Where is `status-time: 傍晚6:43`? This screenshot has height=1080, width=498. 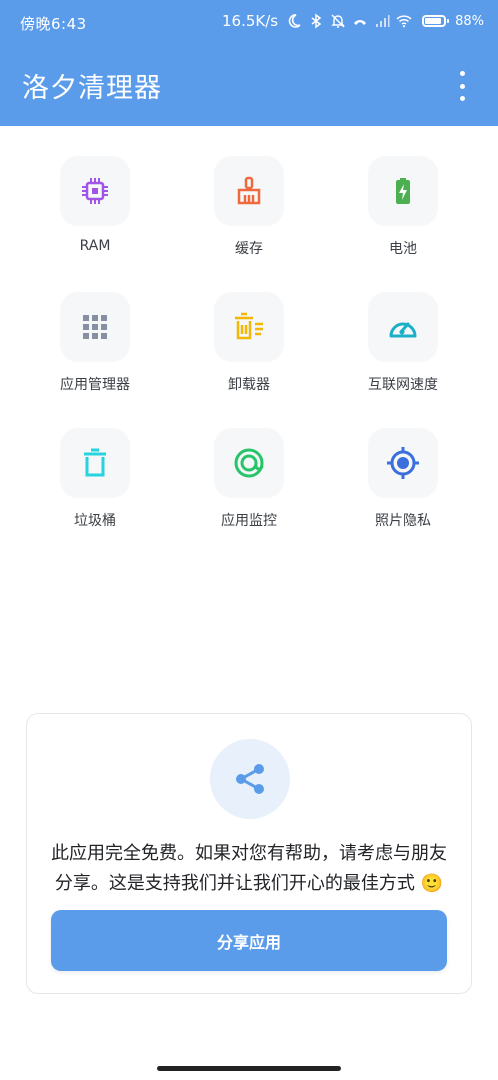 status-time: 傍晚6:43 is located at coordinates (53, 24).